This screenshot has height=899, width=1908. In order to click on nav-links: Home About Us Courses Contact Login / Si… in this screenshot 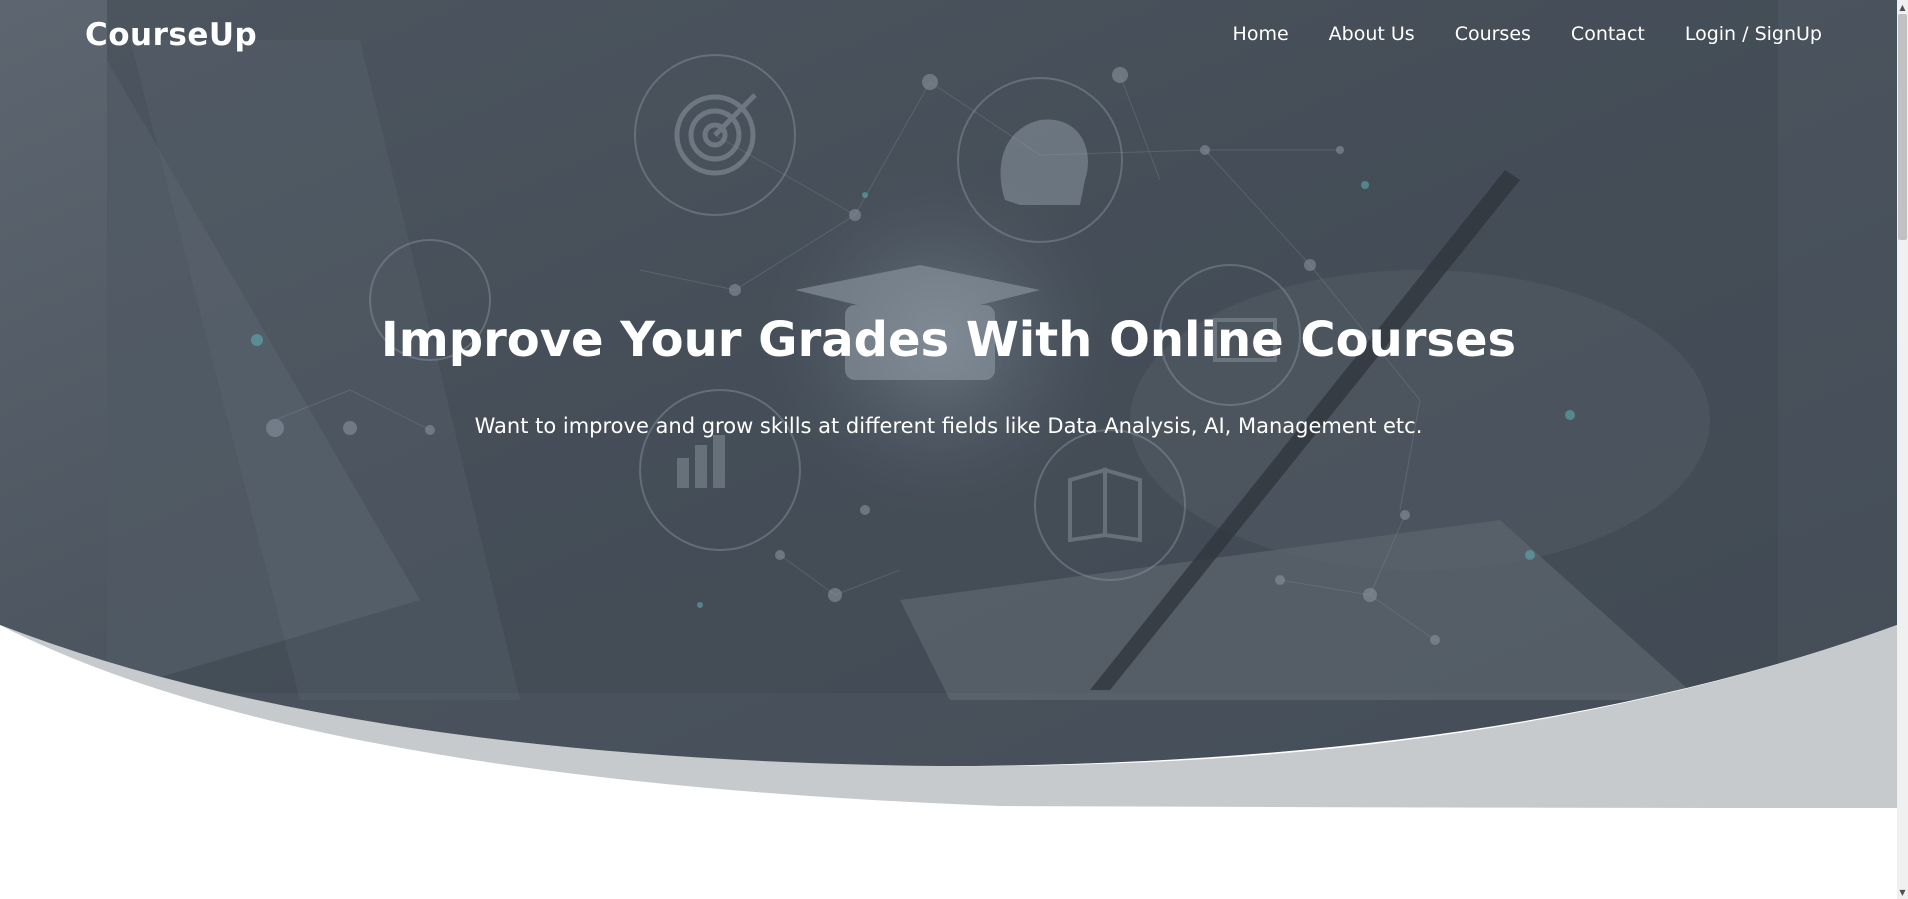, I will do `click(1527, 34)`.